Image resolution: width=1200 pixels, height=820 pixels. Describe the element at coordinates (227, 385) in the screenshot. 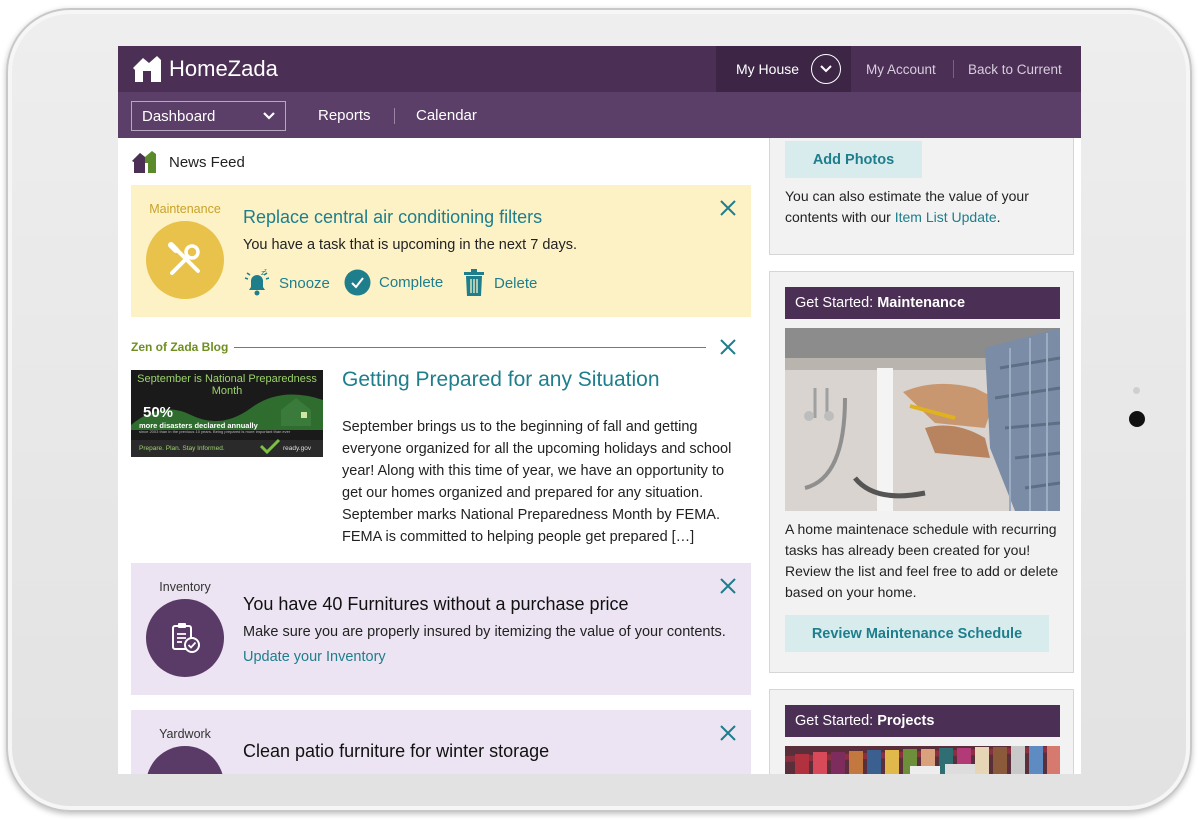

I see `blog-image-headline: September is National Preparedness Month` at that location.